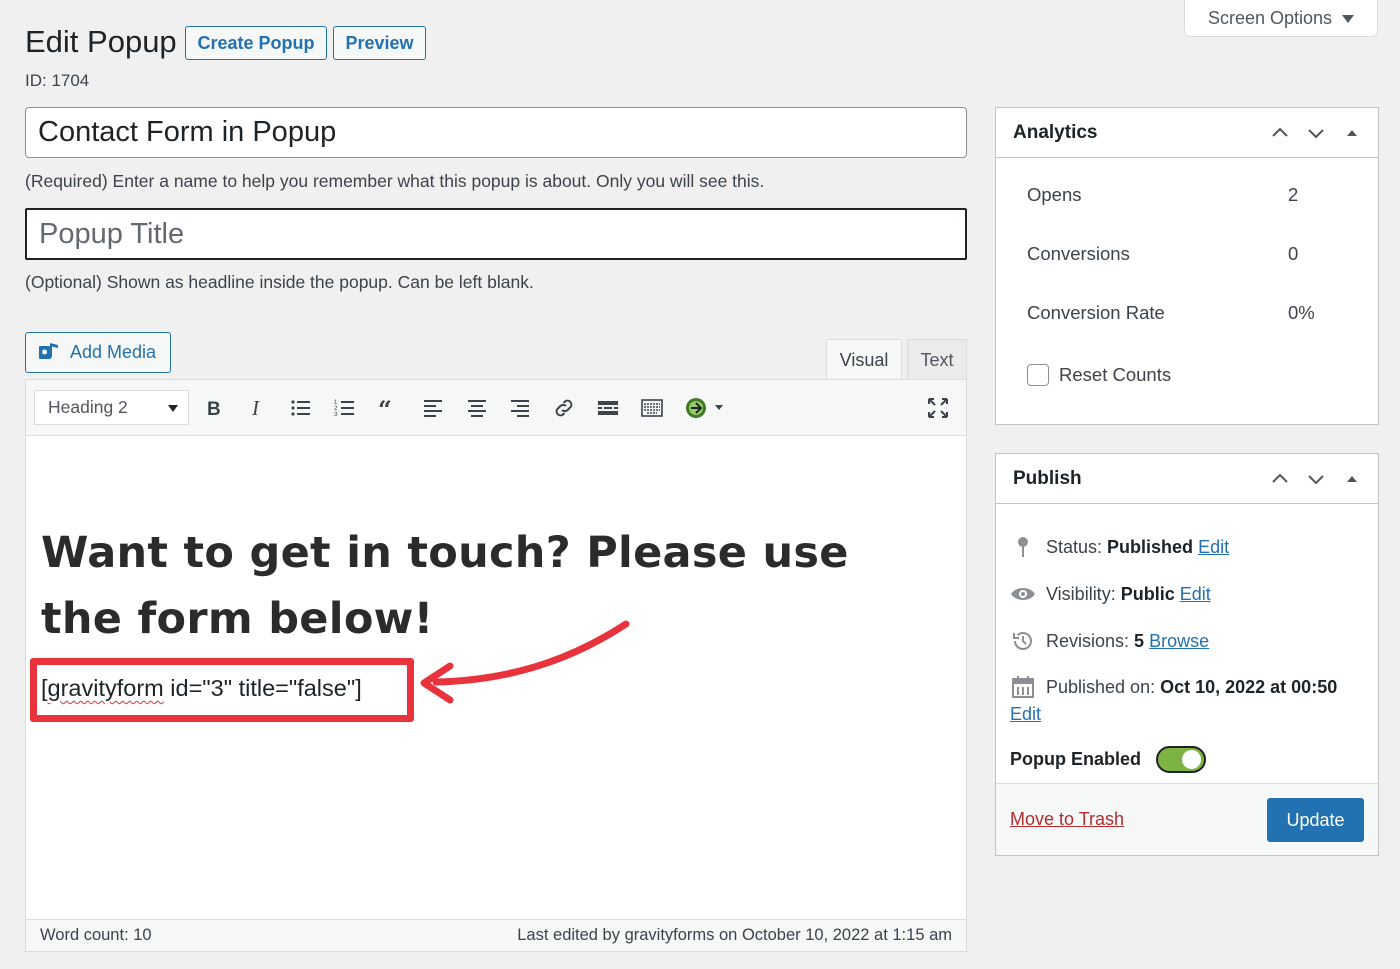 The width and height of the screenshot is (1400, 969). Describe the element at coordinates (496, 408) in the screenshot. I see `editor-toolbar: Heading 2 B I 123 “` at that location.